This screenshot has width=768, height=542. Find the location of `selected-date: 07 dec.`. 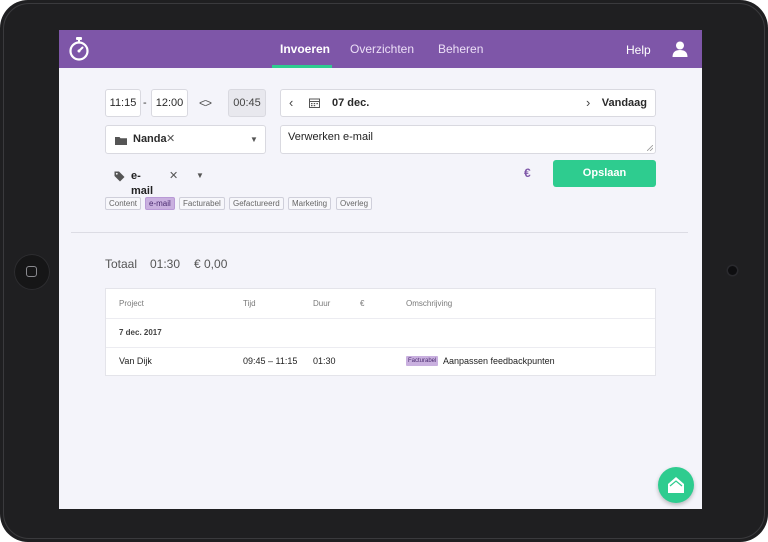

selected-date: 07 dec. is located at coordinates (350, 103).